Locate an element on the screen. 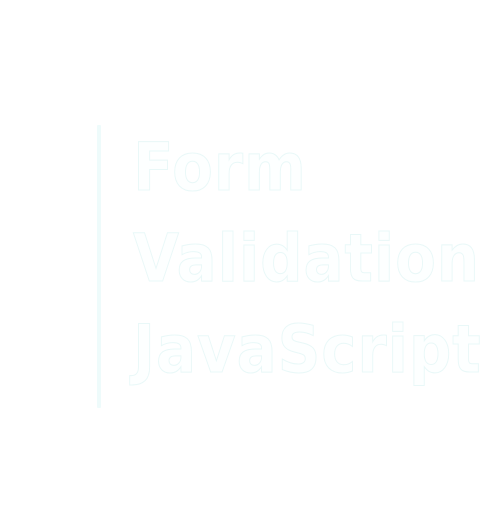 The width and height of the screenshot is (481, 519). title-line-validation: Validation is located at coordinates (306, 259).